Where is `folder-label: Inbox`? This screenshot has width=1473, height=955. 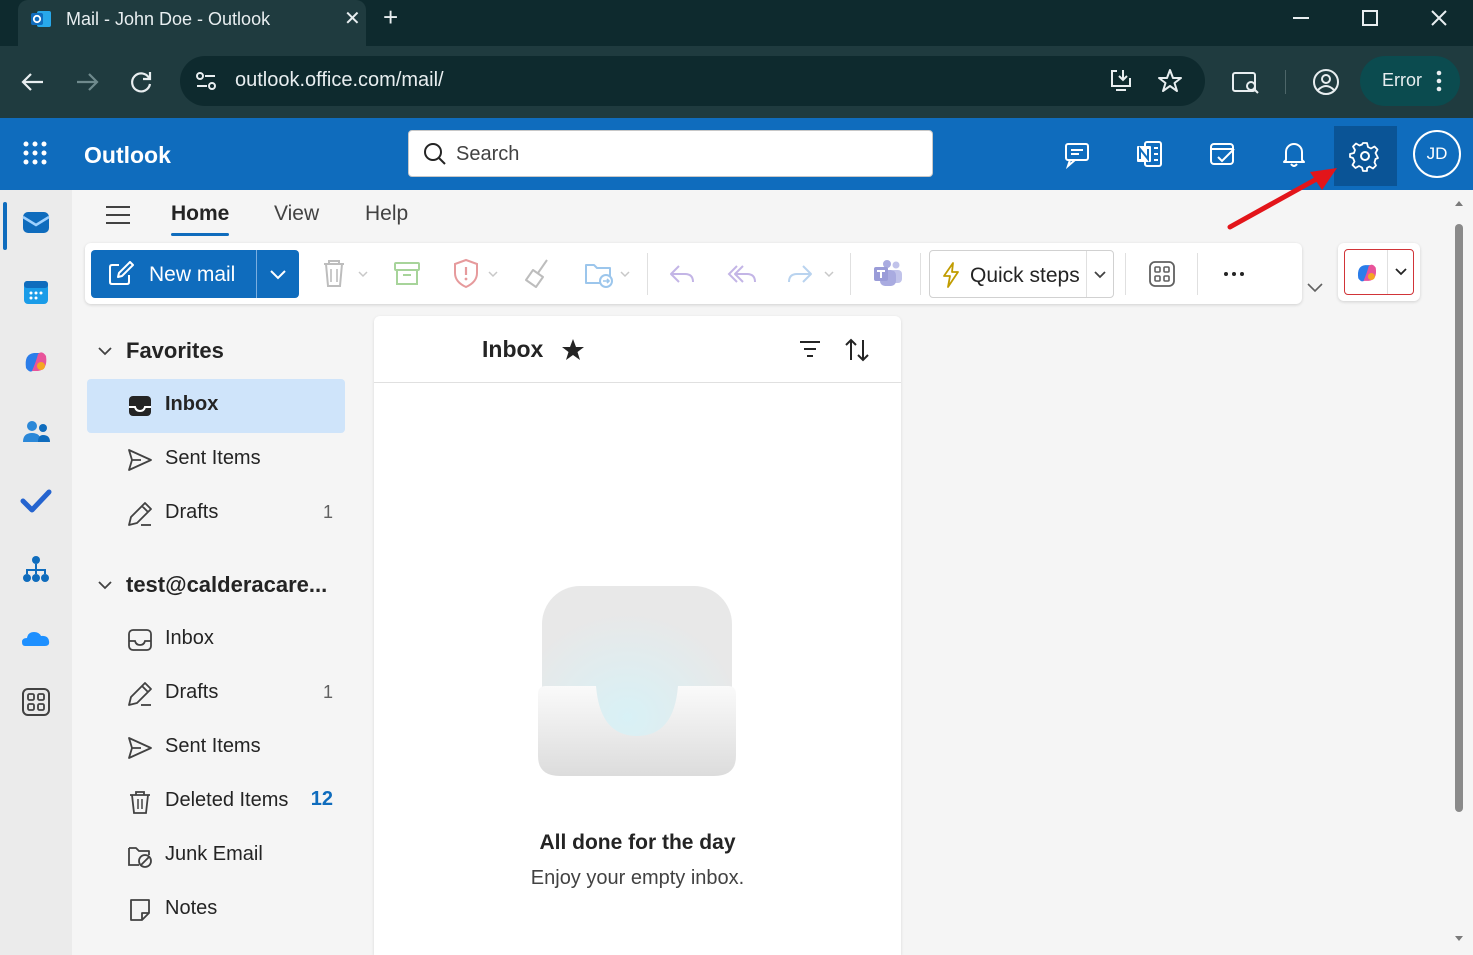
folder-label: Inbox is located at coordinates (189, 638).